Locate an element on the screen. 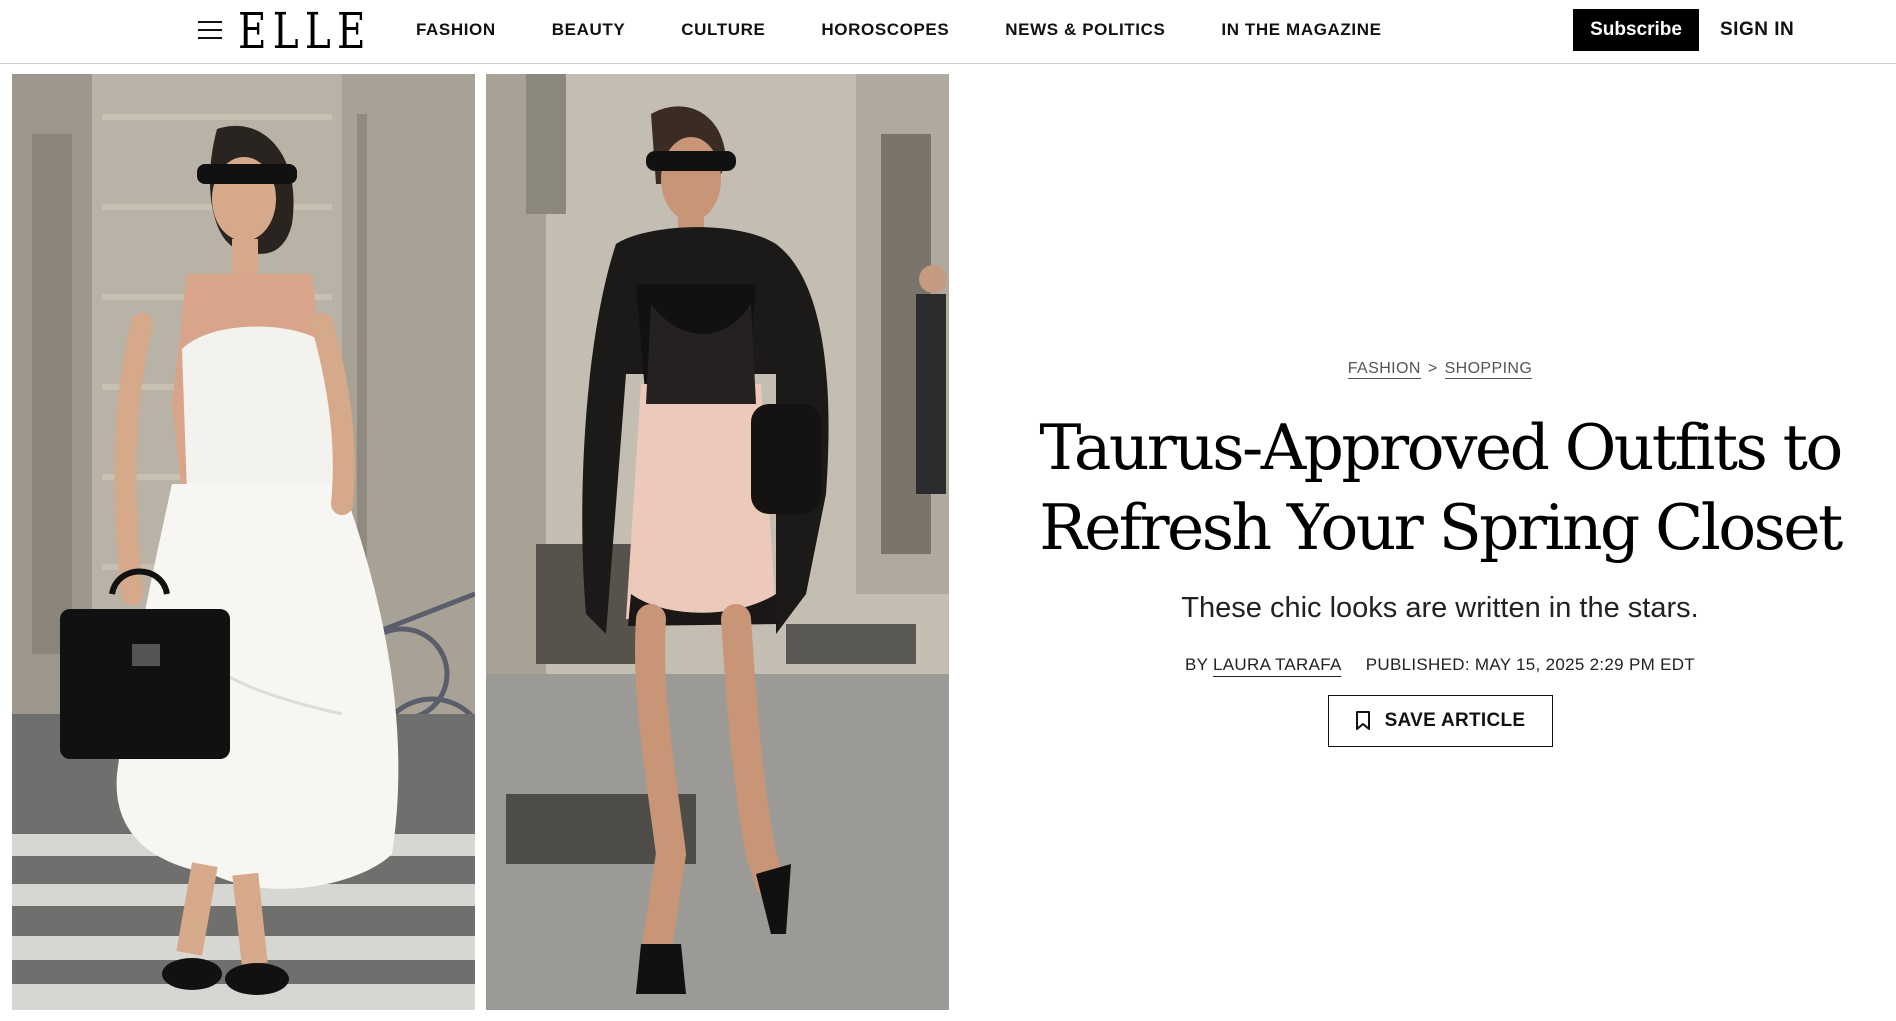  subscribe-button: Subscribe is located at coordinates (1636, 30).